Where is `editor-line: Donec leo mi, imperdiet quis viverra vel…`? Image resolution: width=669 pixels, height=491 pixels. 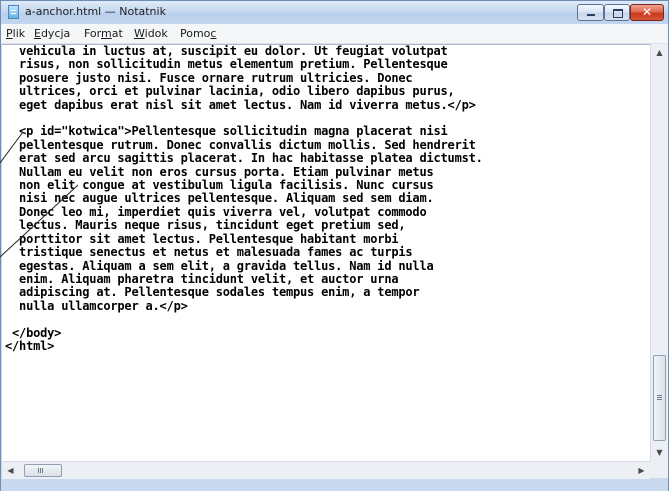
editor-line: Donec leo mi, imperdiet quis viverra vel… is located at coordinates (216, 211).